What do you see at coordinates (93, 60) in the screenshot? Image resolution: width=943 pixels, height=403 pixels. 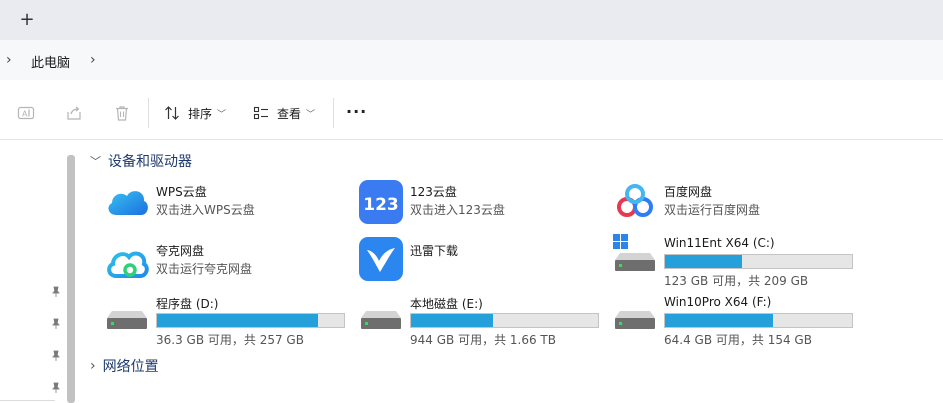 I see `breadcrumb-expand-chevron-icon: ›` at bounding box center [93, 60].